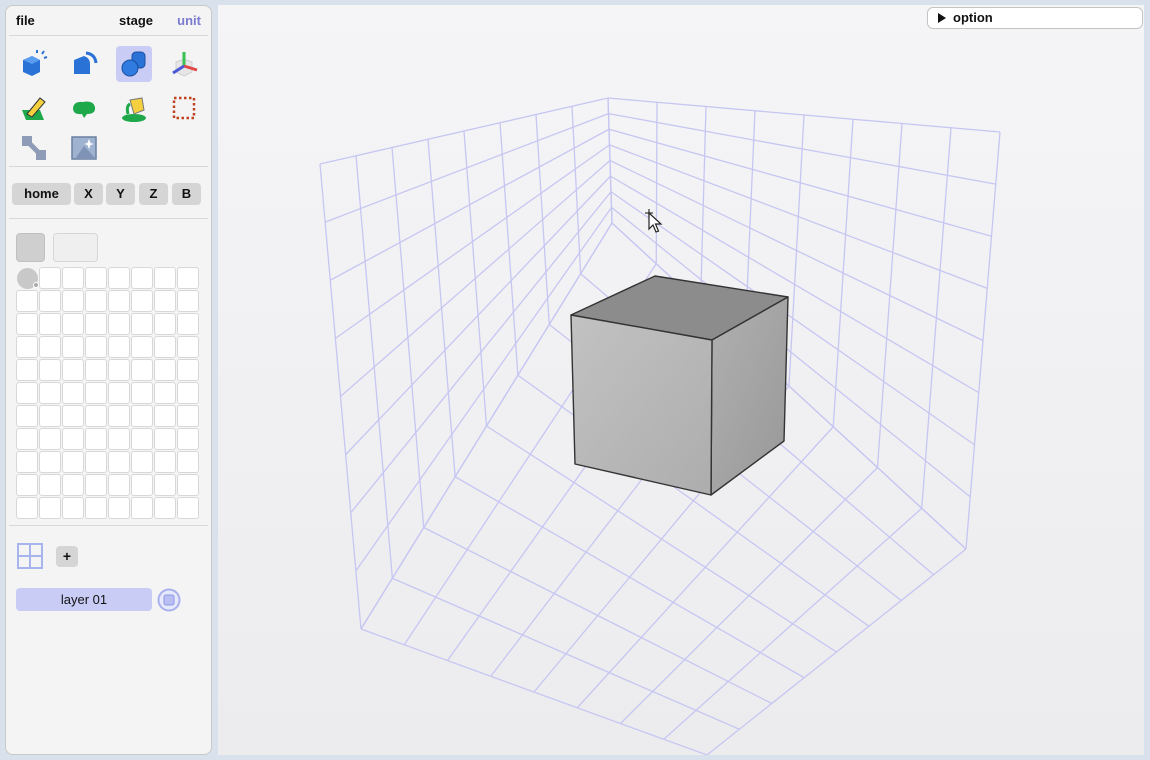 The width and height of the screenshot is (1150, 760). Describe the element at coordinates (184, 64) in the screenshot. I see `transform-tool` at that location.